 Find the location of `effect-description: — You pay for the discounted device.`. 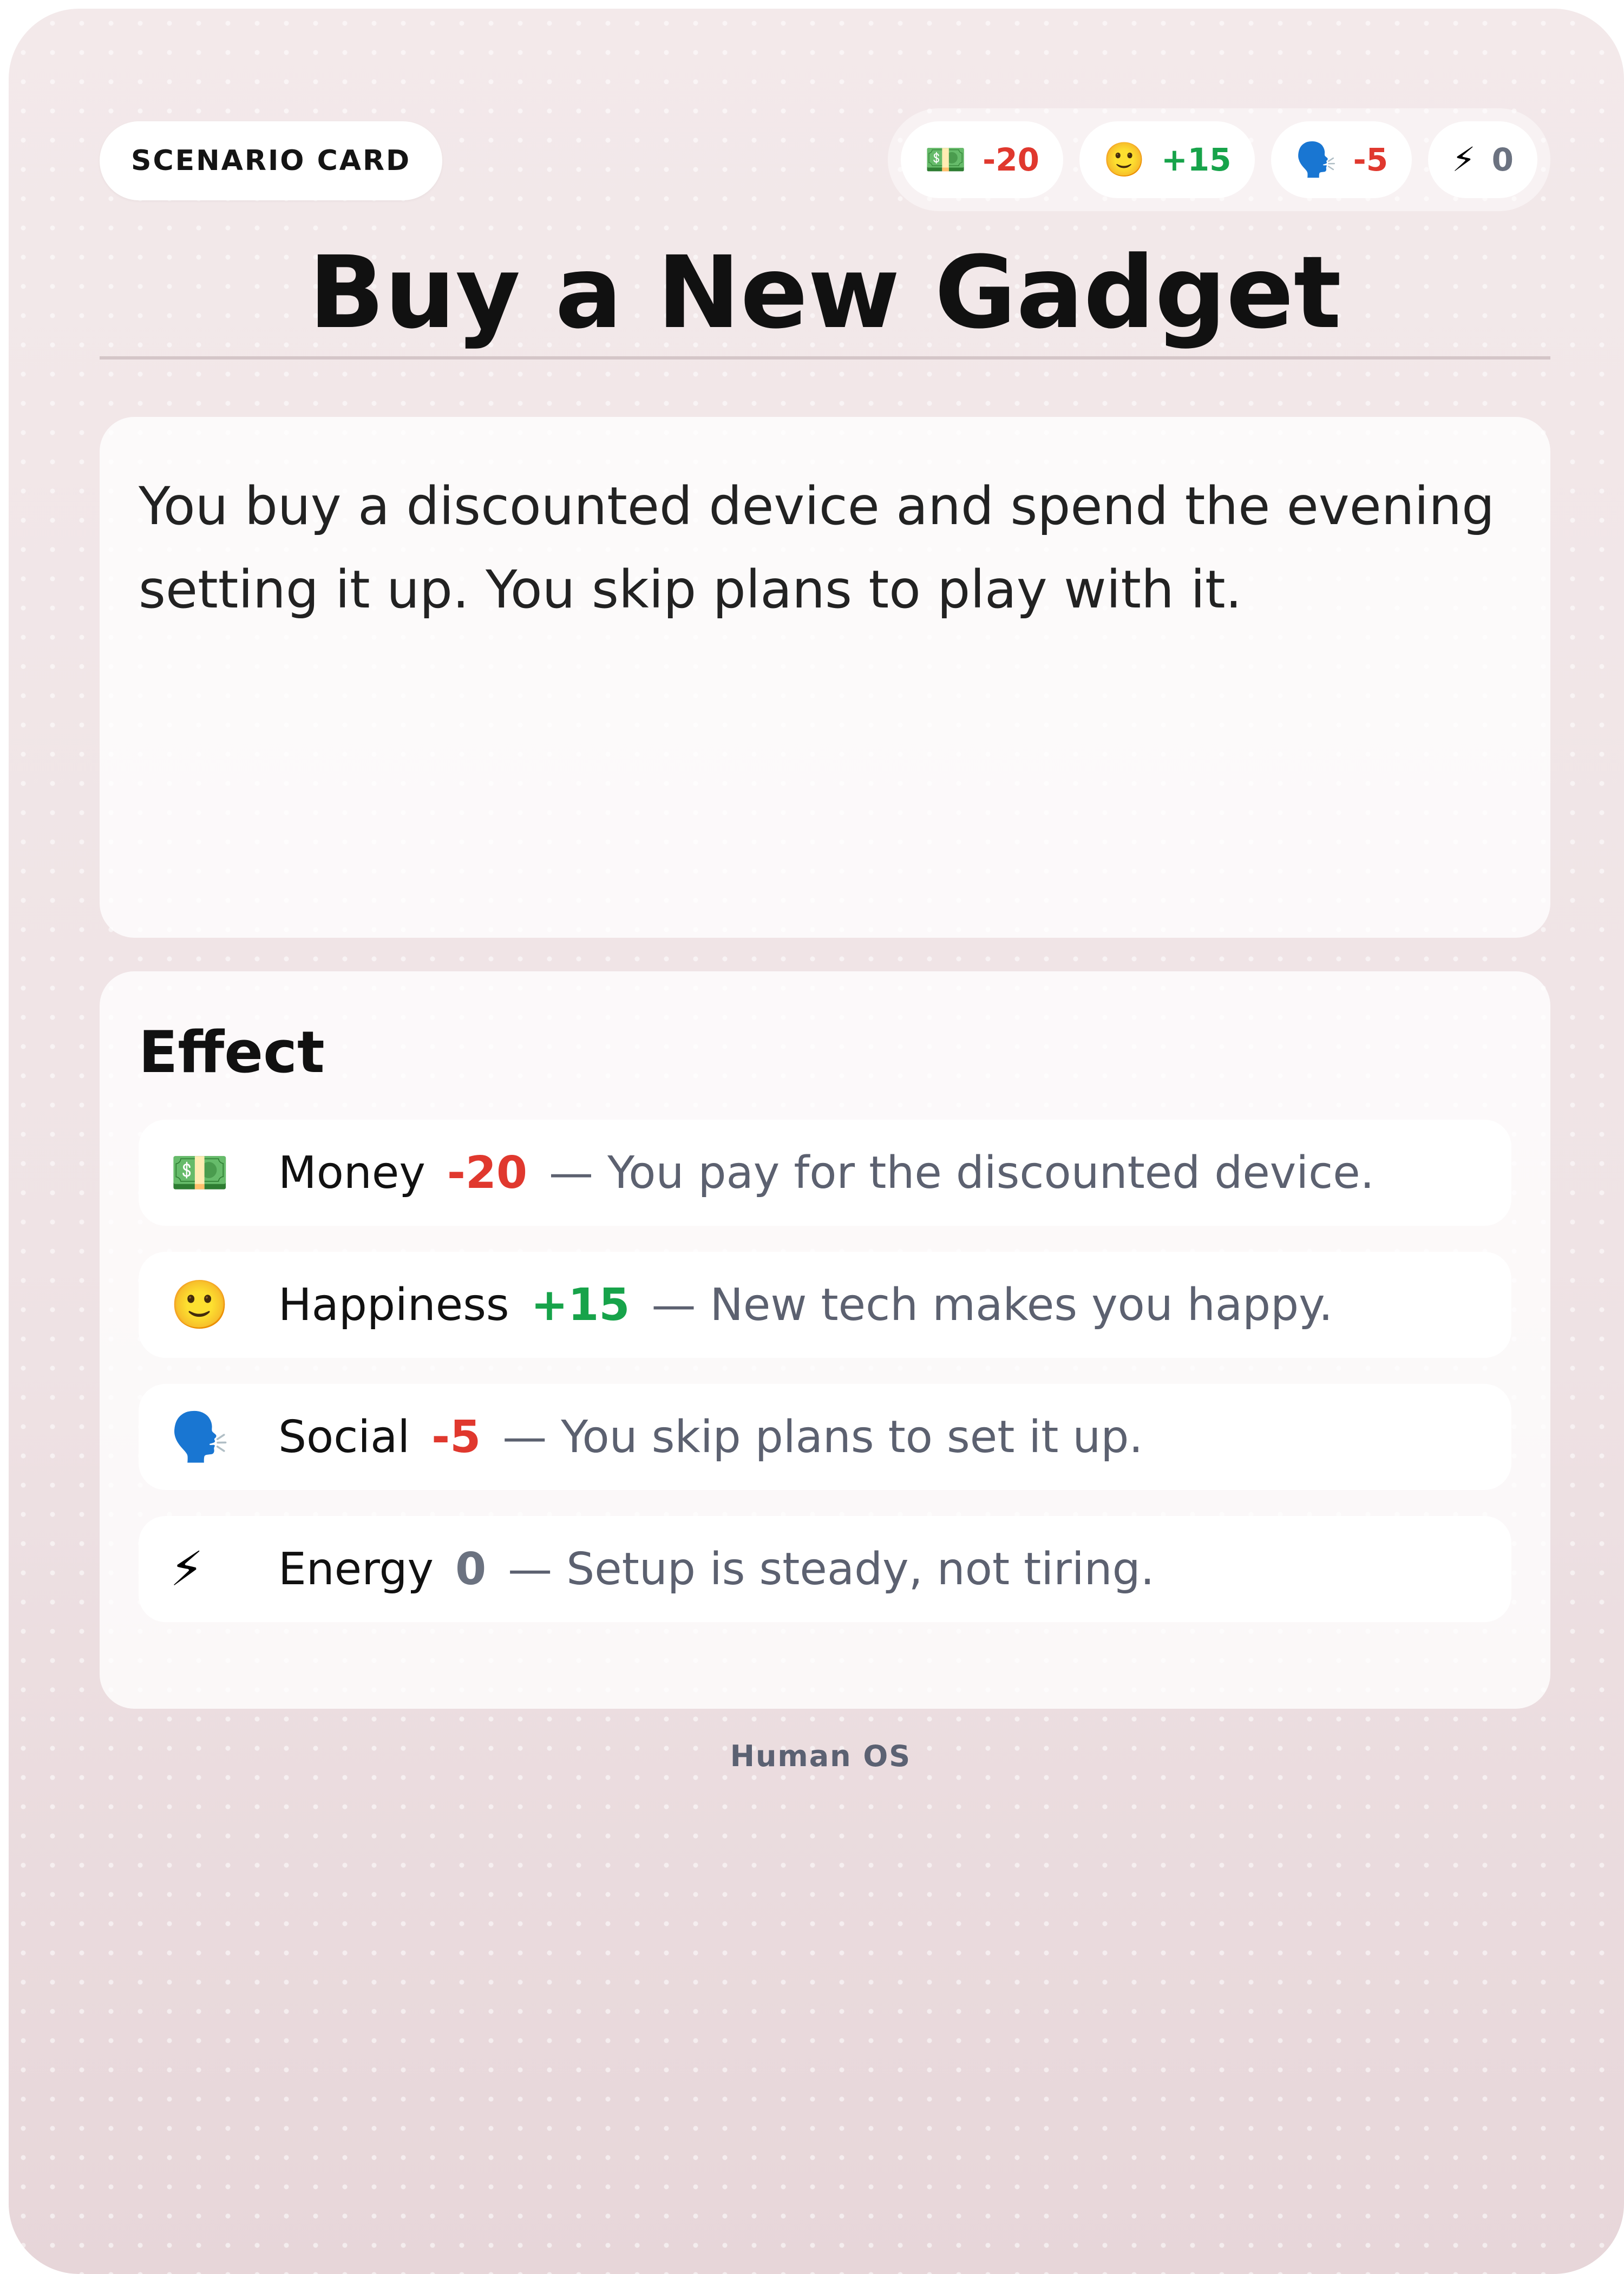

effect-description: — You pay for the discounted device. is located at coordinates (962, 1173).